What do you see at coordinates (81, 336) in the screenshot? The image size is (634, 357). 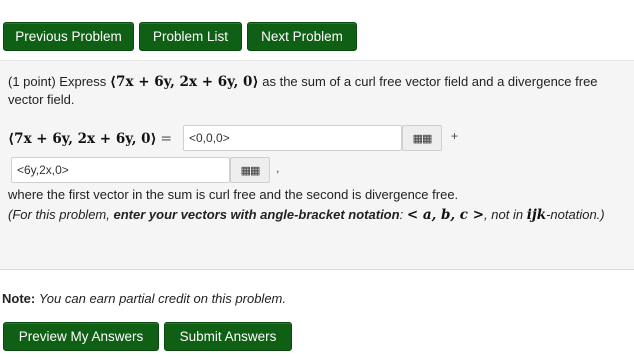 I see `preview-answers-button: Preview My Answers` at bounding box center [81, 336].